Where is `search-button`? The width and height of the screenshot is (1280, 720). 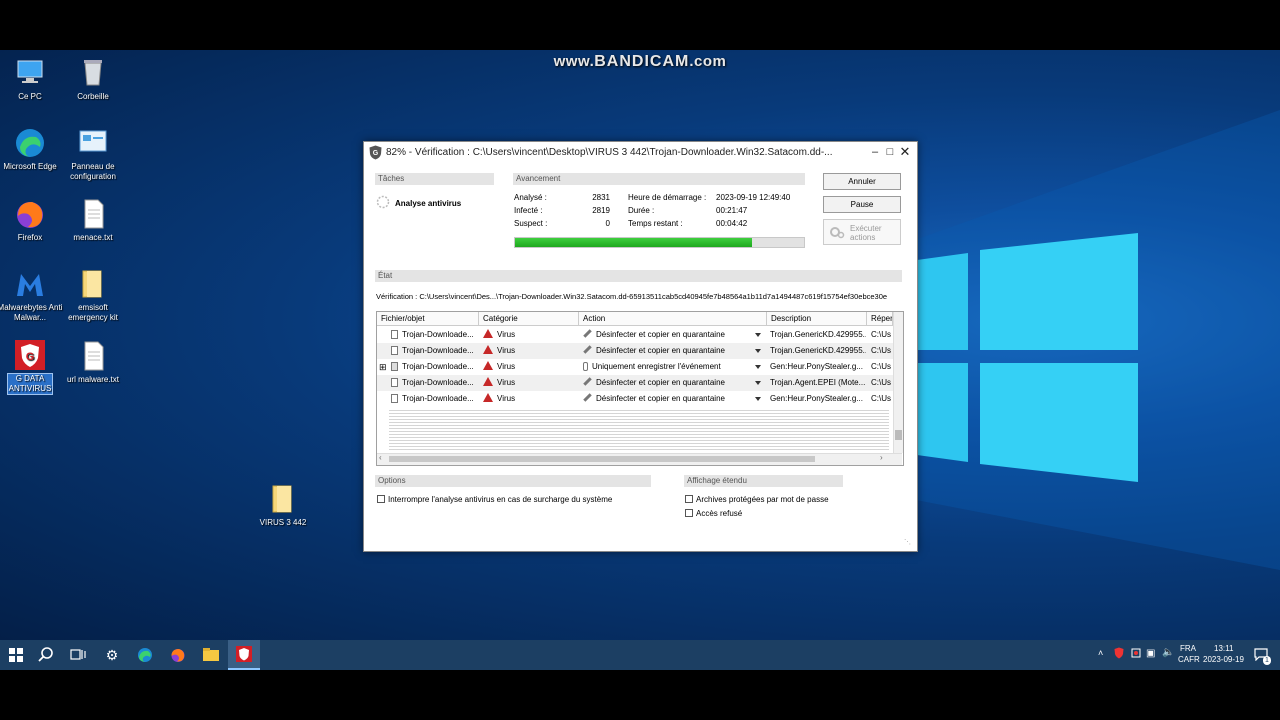
search-button is located at coordinates (46, 655).